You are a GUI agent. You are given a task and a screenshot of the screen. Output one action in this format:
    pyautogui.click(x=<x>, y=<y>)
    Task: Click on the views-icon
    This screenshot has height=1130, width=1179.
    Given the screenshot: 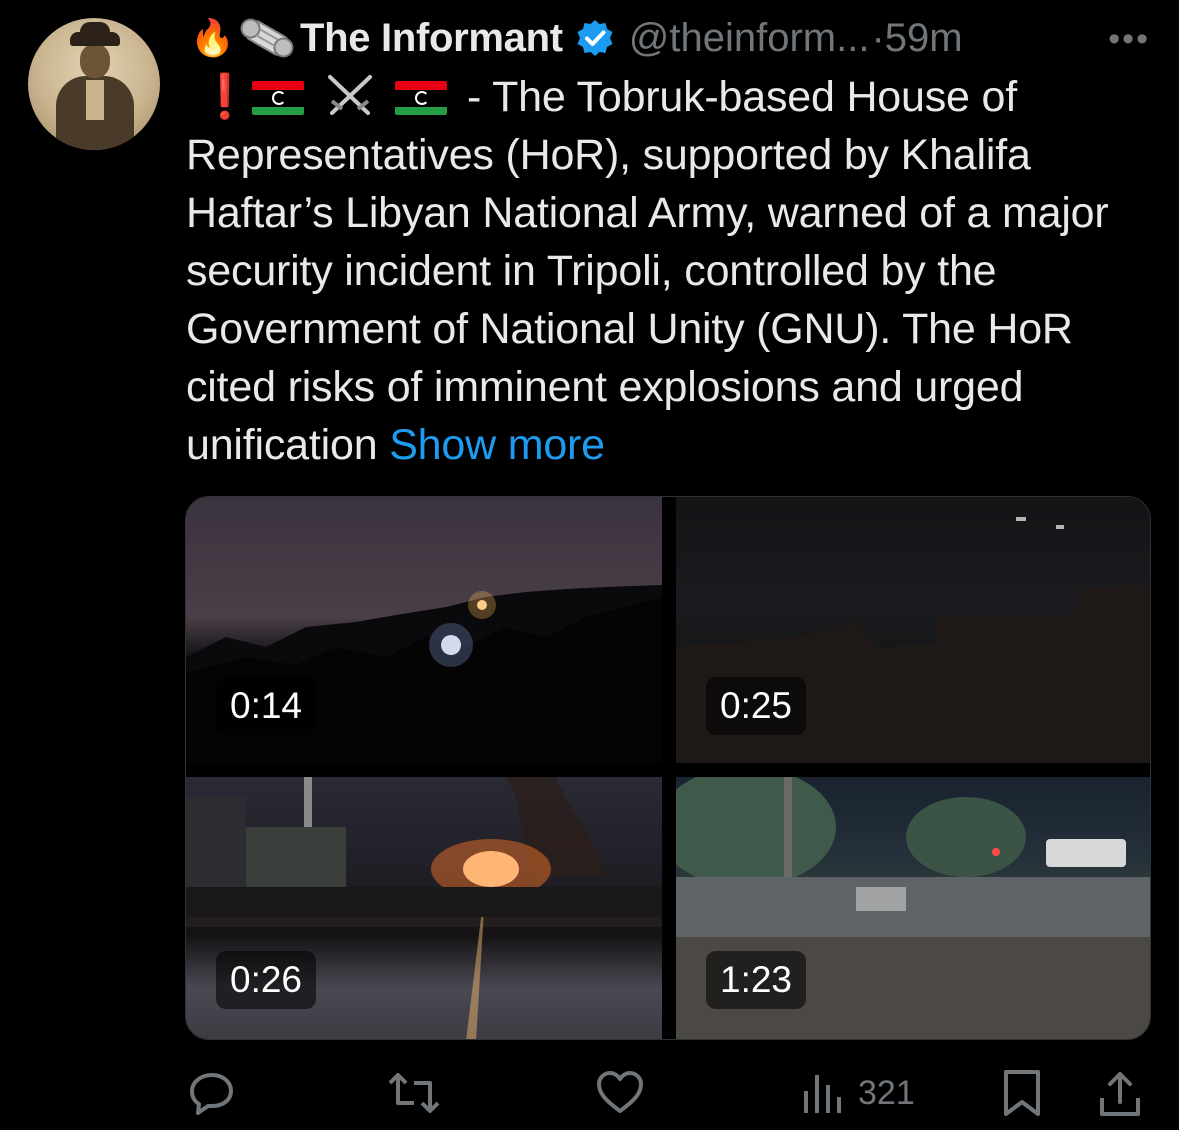 What is the action you would take?
    pyautogui.click(x=822, y=1094)
    